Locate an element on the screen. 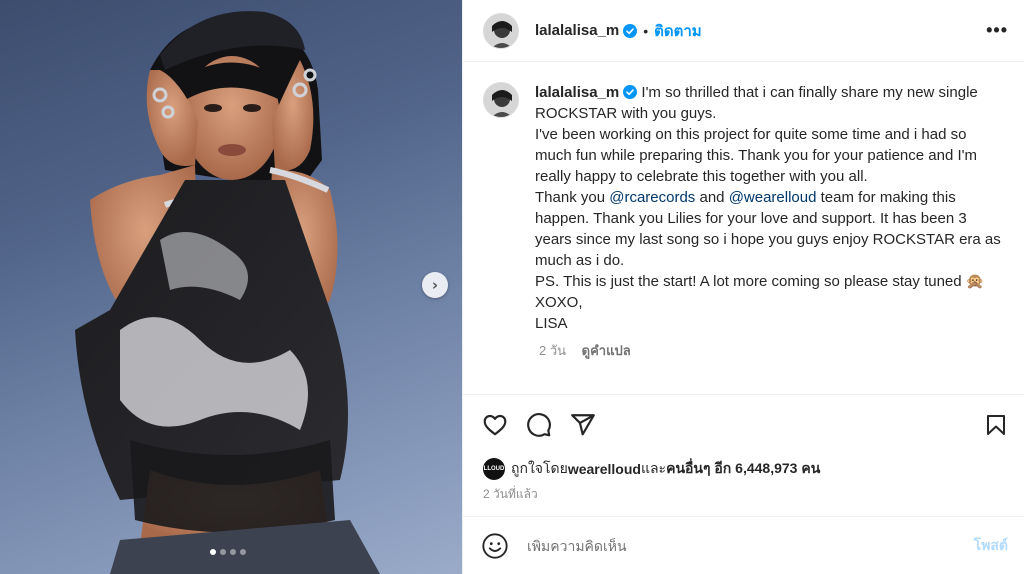 Image resolution: width=1024 pixels, height=574 pixels. chevron-right-icon: › is located at coordinates (435, 284).